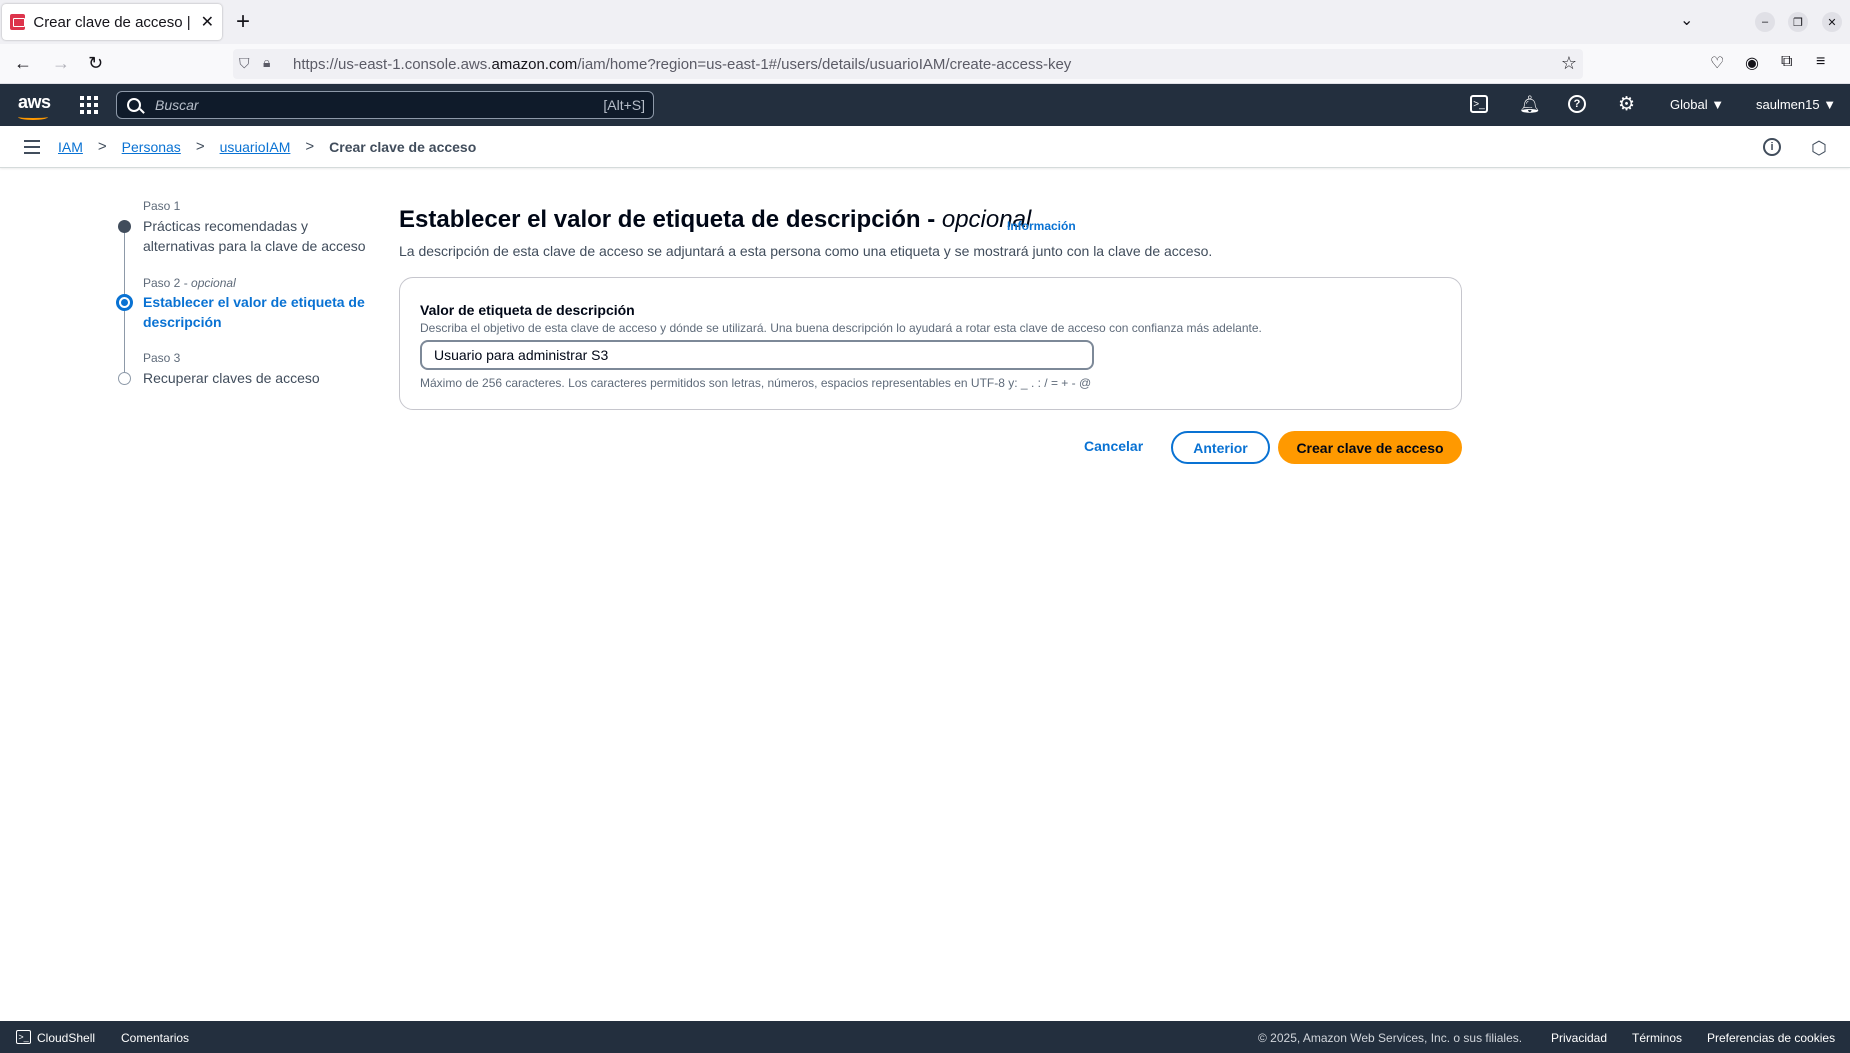  What do you see at coordinates (624, 105) in the screenshot?
I see `search-shortcut: [Alt+S]` at bounding box center [624, 105].